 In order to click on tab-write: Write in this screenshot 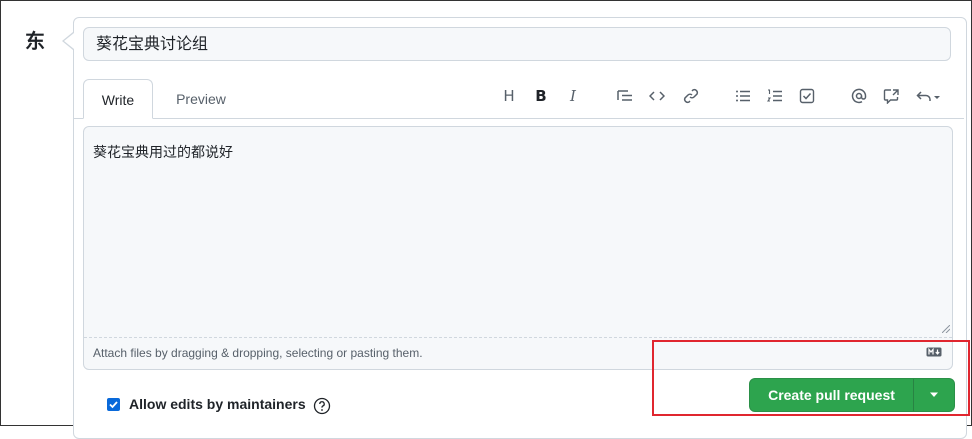, I will do `click(118, 99)`.